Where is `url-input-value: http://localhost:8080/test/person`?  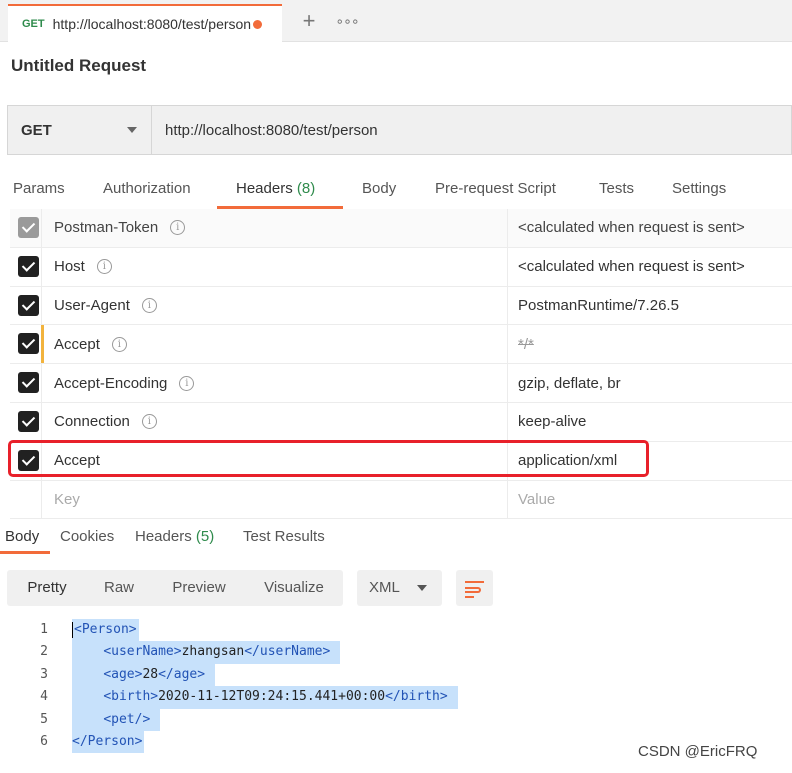
url-input-value: http://localhost:8080/test/person is located at coordinates (271, 130).